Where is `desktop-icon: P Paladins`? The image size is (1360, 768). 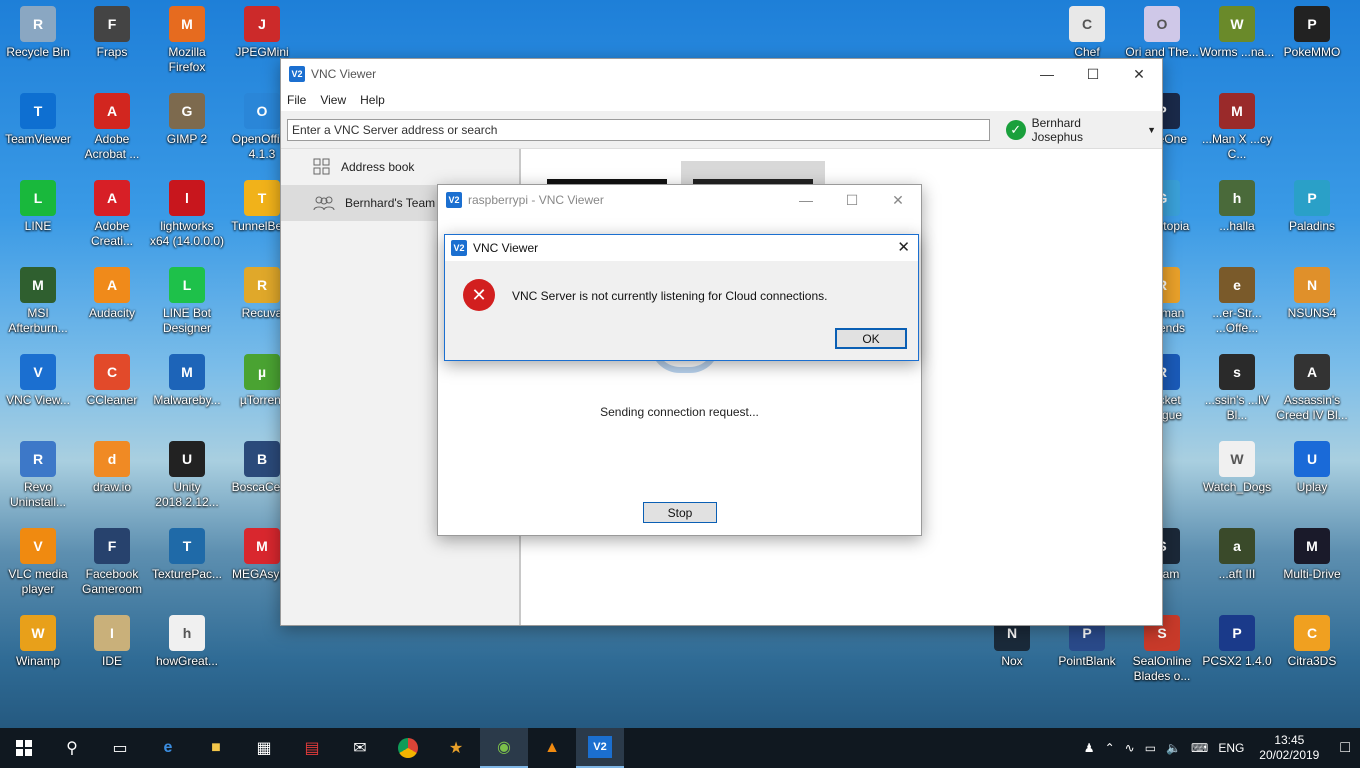
desktop-icon: P Paladins is located at coordinates (1312, 207).